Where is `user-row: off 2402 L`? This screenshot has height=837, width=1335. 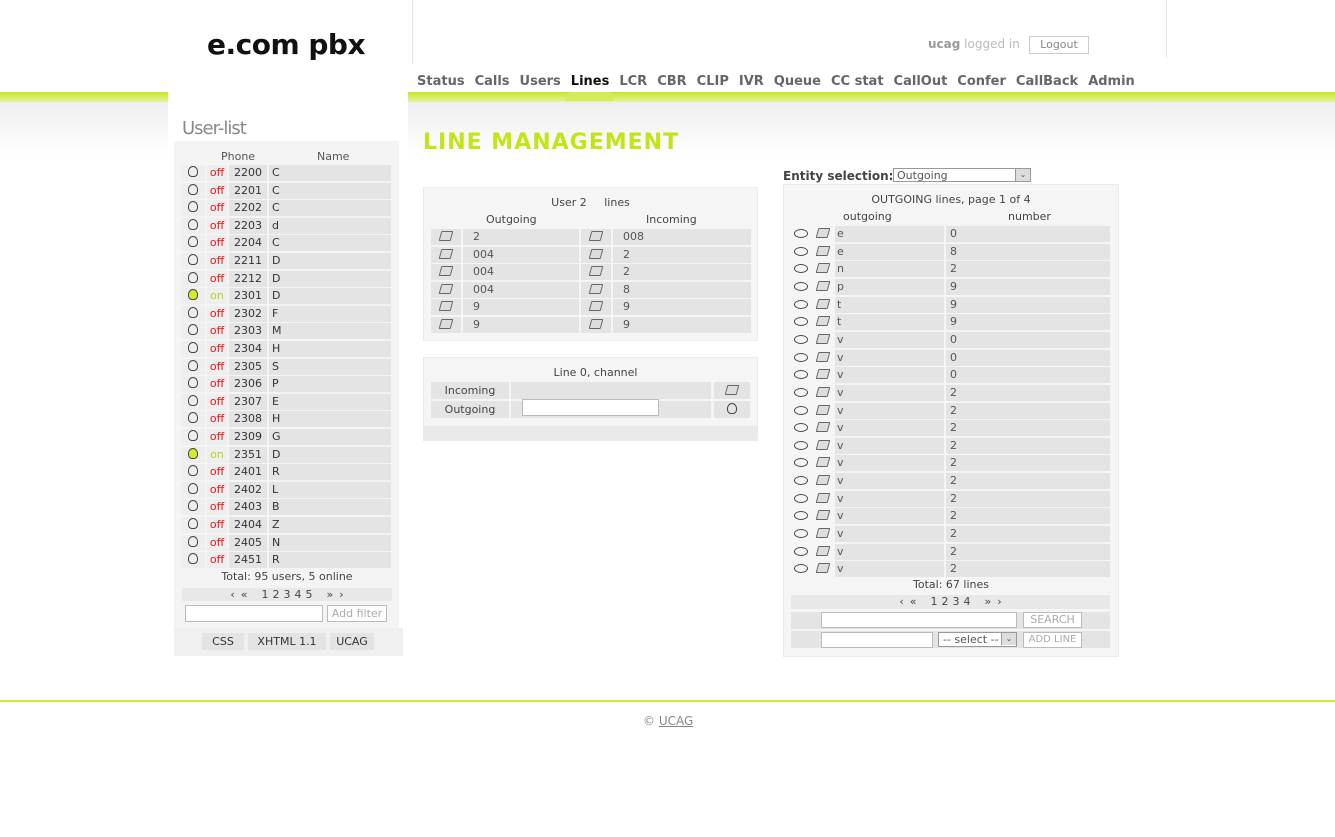
user-row: off 2402 L is located at coordinates (287, 489).